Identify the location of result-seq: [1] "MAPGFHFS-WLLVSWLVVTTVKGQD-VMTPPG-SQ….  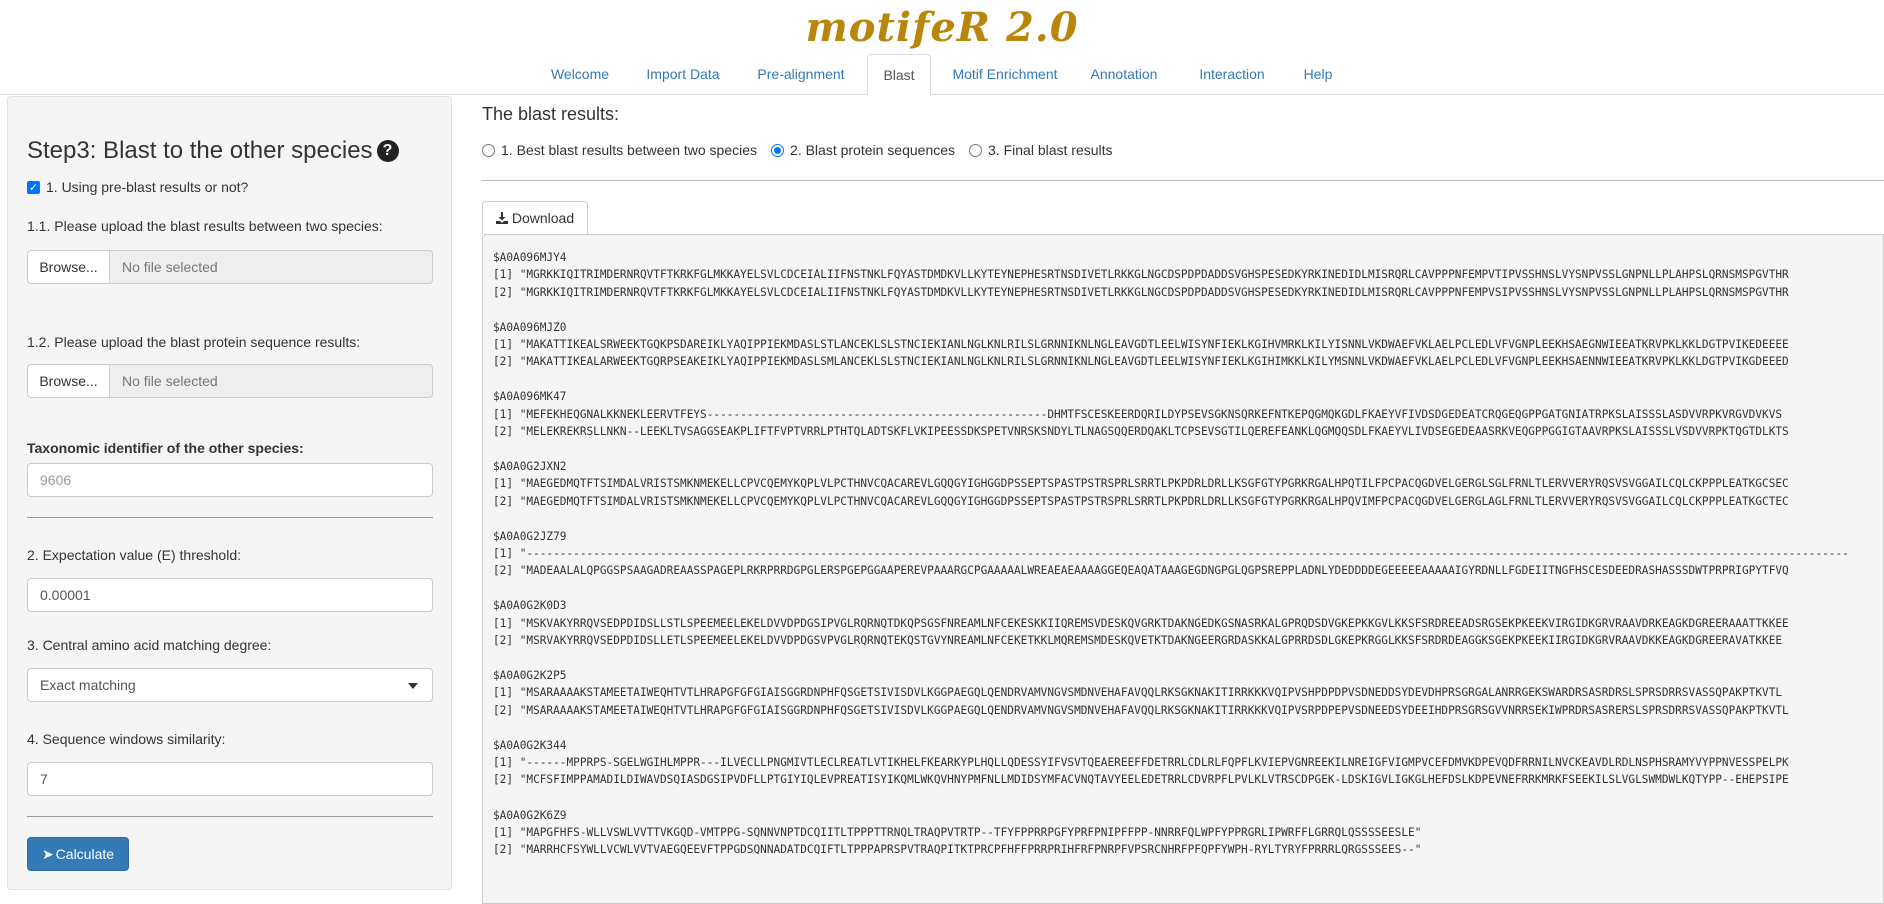
(957, 832).